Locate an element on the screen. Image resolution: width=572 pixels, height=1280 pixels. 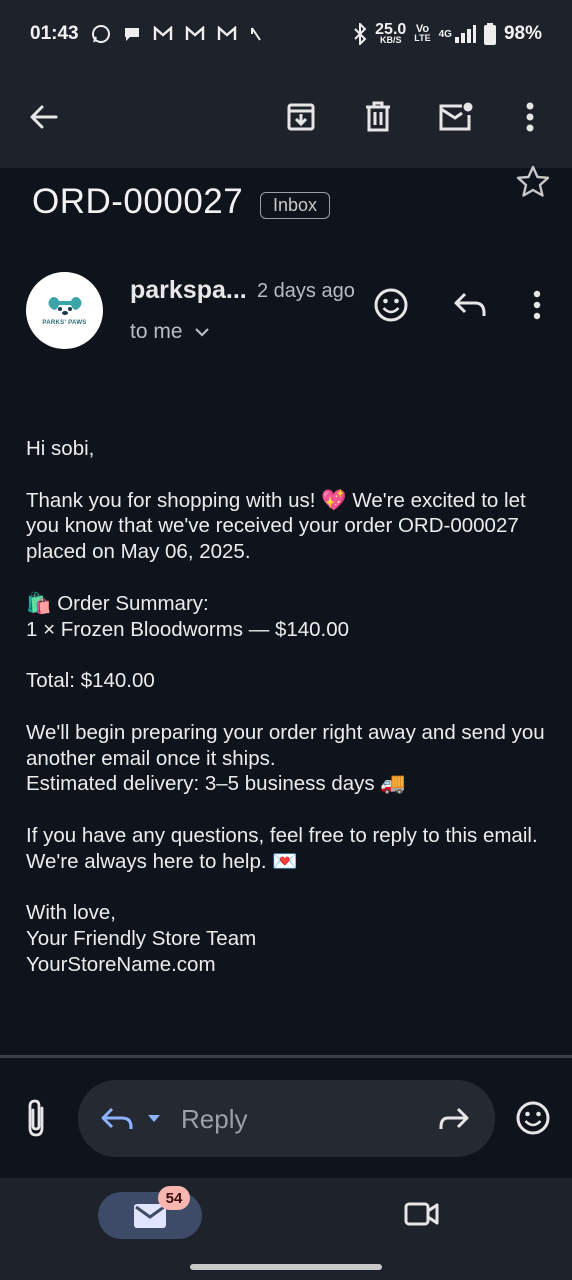
video-camera-icon is located at coordinates (421, 1214).